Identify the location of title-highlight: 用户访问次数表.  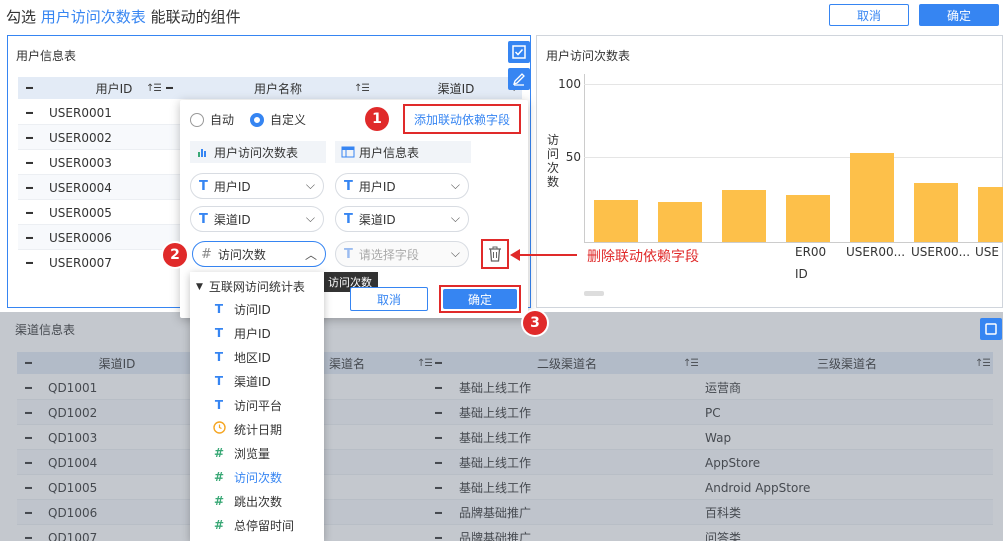
(93, 17).